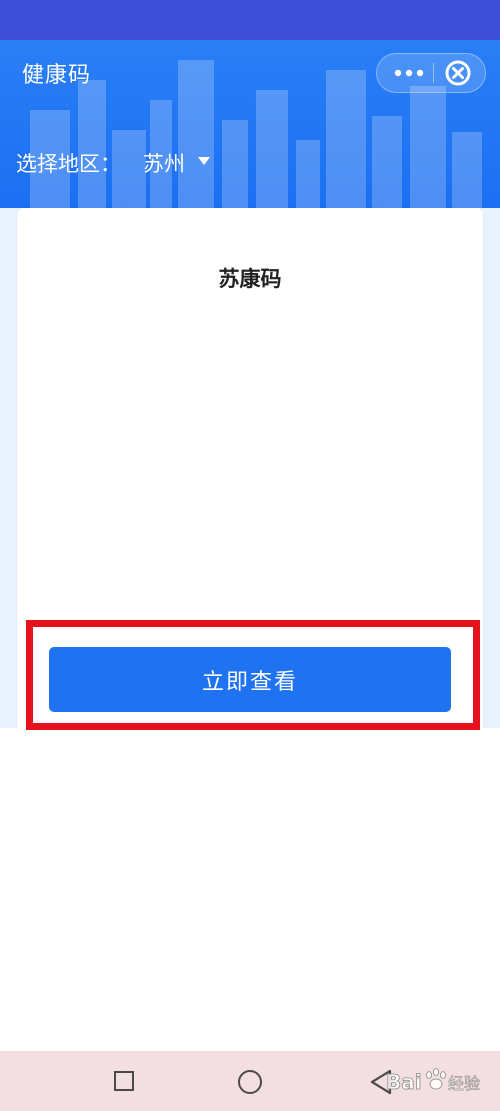  I want to click on more-button, so click(409, 73).